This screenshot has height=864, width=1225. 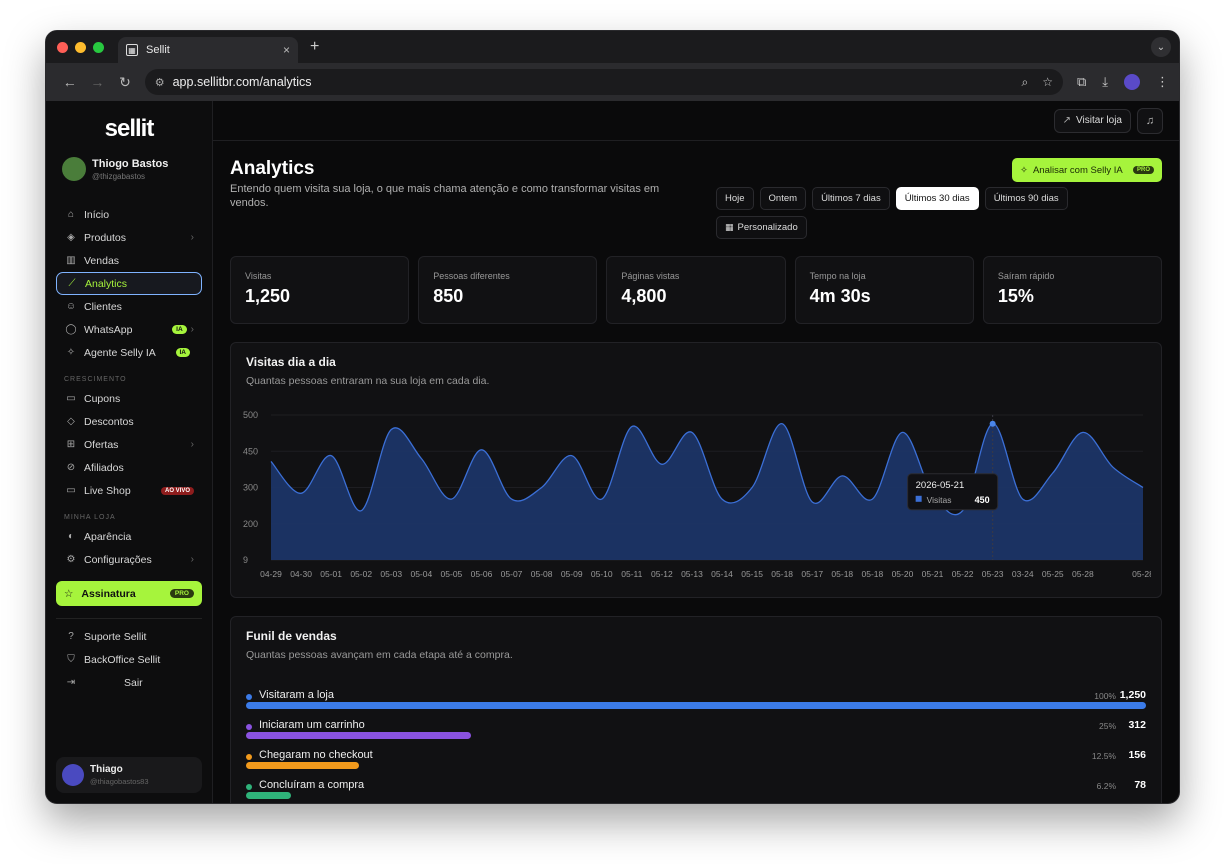 I want to click on x-tick-label: 05-06, so click(x=482, y=574).